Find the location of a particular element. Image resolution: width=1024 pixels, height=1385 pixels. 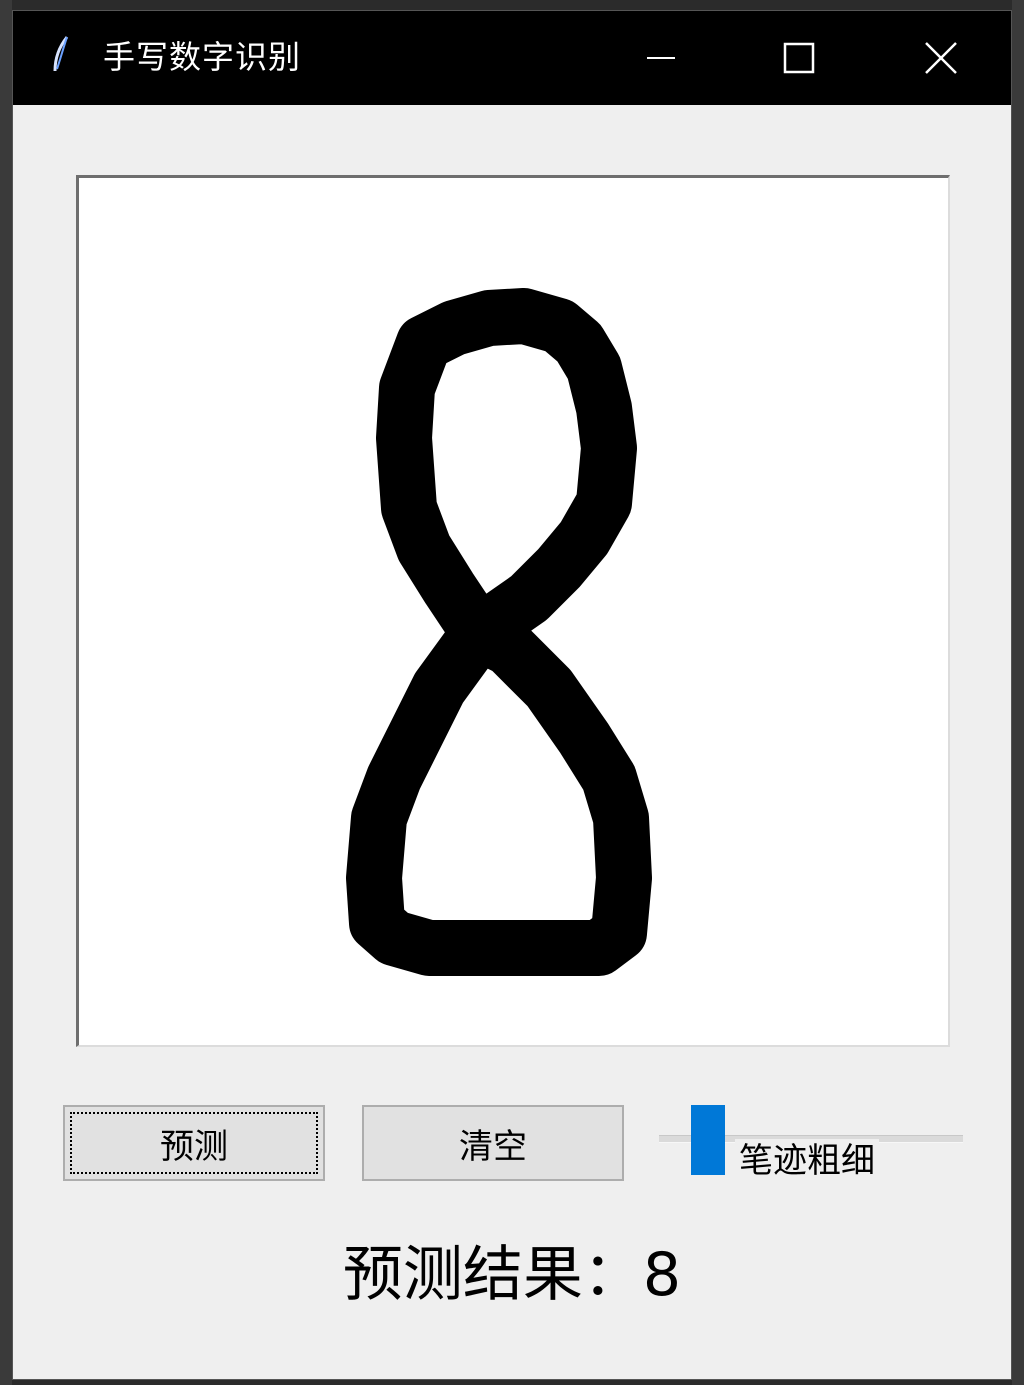

minimize-icon is located at coordinates (661, 58).